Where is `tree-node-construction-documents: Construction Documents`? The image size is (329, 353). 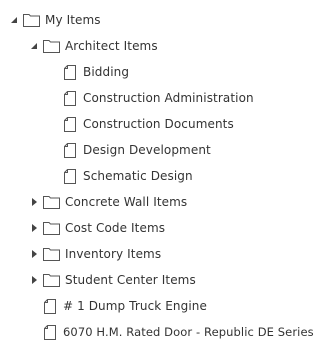 tree-node-construction-documents: Construction Documents is located at coordinates (149, 124).